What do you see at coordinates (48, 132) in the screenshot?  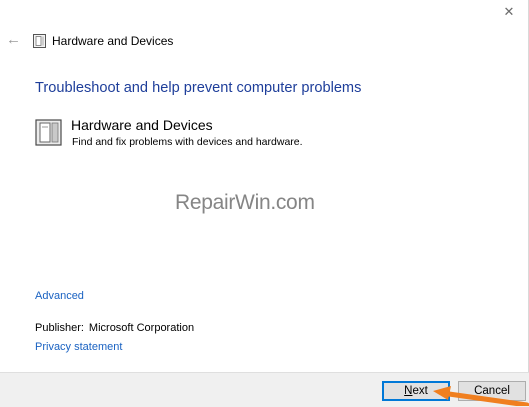 I see `hardware-devices-icon` at bounding box center [48, 132].